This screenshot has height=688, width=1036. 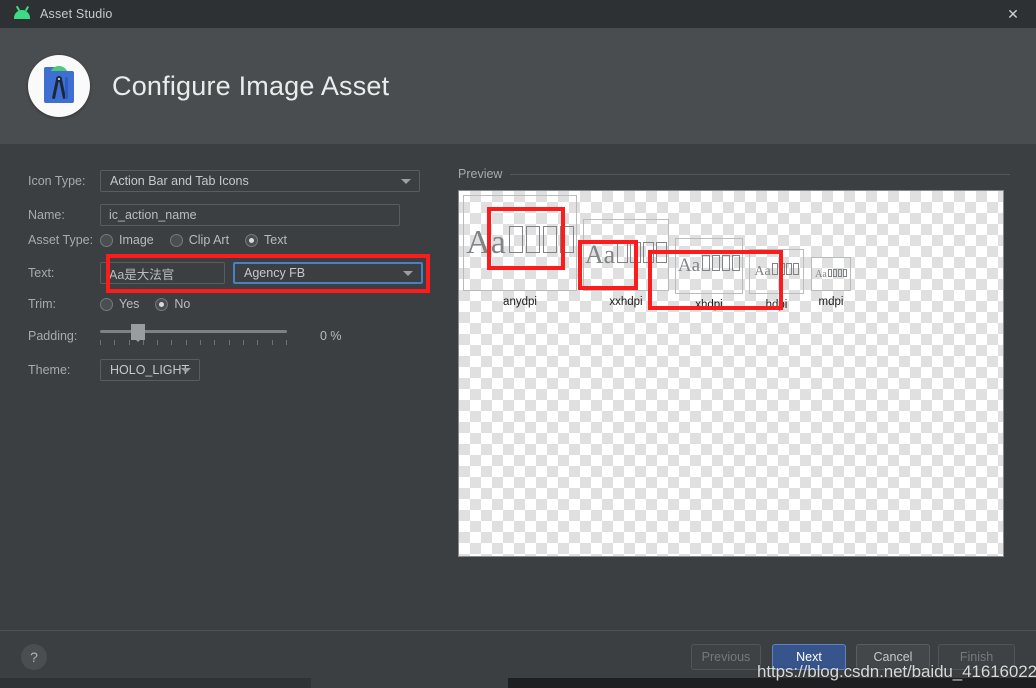 I want to click on name-value: ic_action_name, so click(x=153, y=215).